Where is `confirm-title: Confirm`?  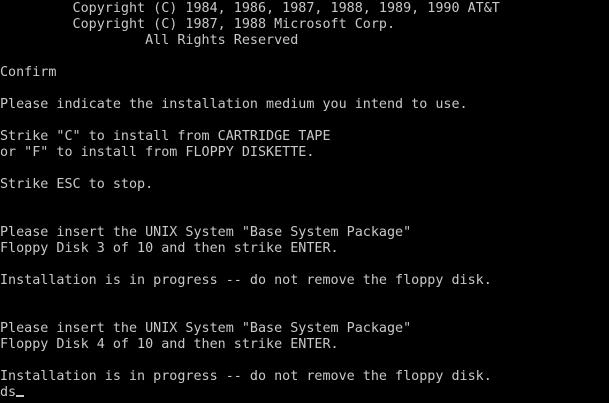 confirm-title: Confirm is located at coordinates (28, 72).